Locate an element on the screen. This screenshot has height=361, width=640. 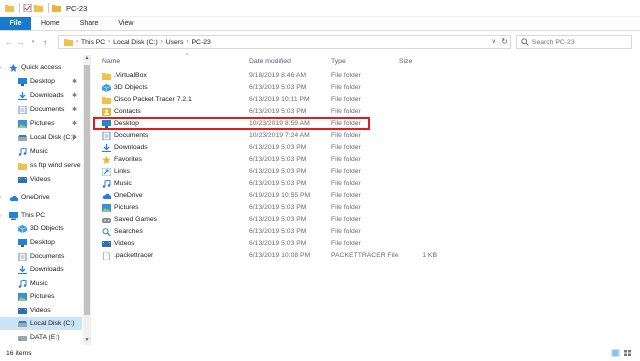
file-row: OneDrive 6/19/2019 10:55 PM File folder is located at coordinates (364, 195).